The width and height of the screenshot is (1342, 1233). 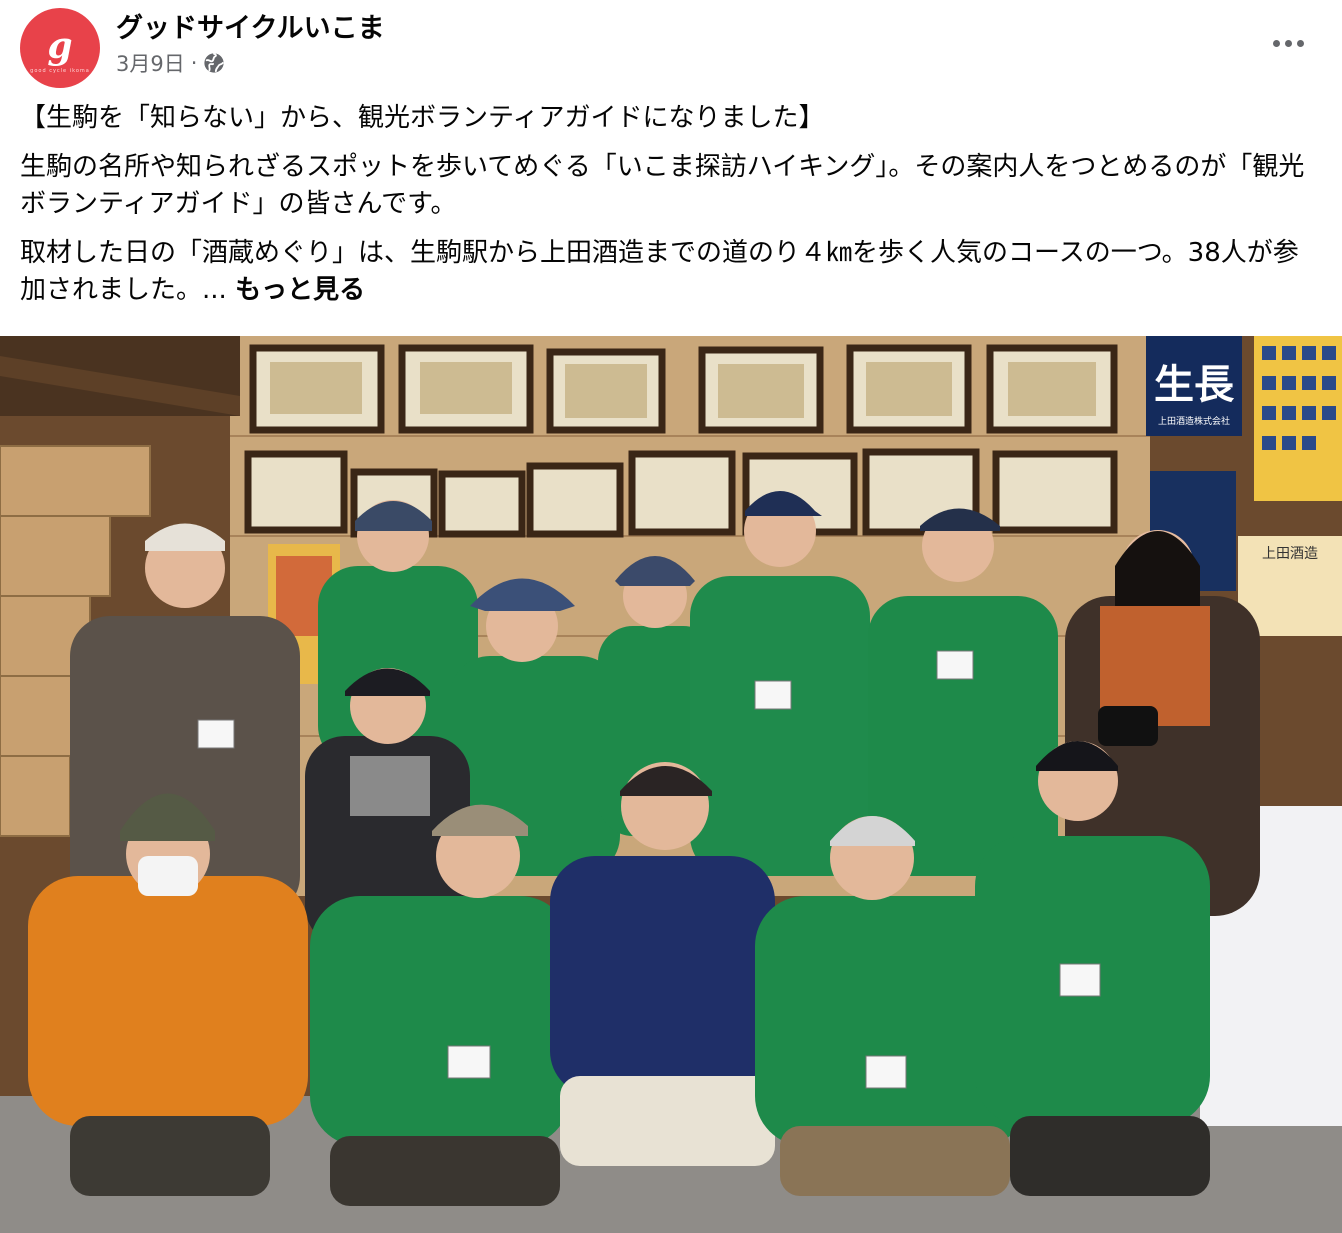 I want to click on avatar-logo-glyph: g, so click(x=60, y=46).